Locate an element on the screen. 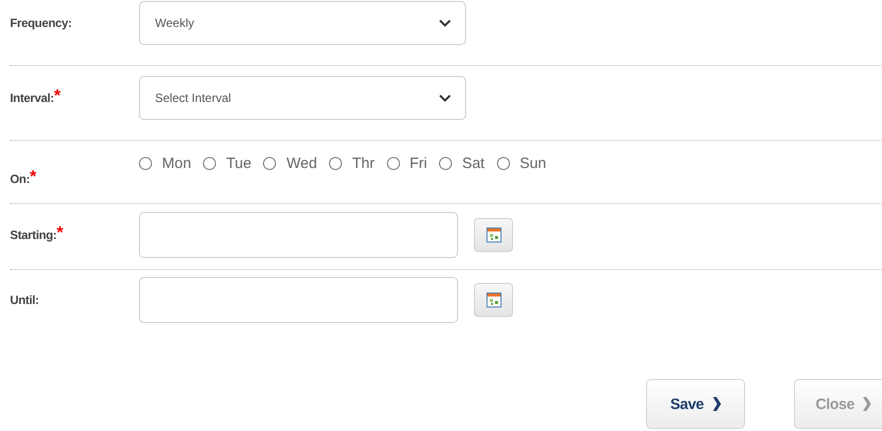  radio-label: Sun is located at coordinates (533, 163).